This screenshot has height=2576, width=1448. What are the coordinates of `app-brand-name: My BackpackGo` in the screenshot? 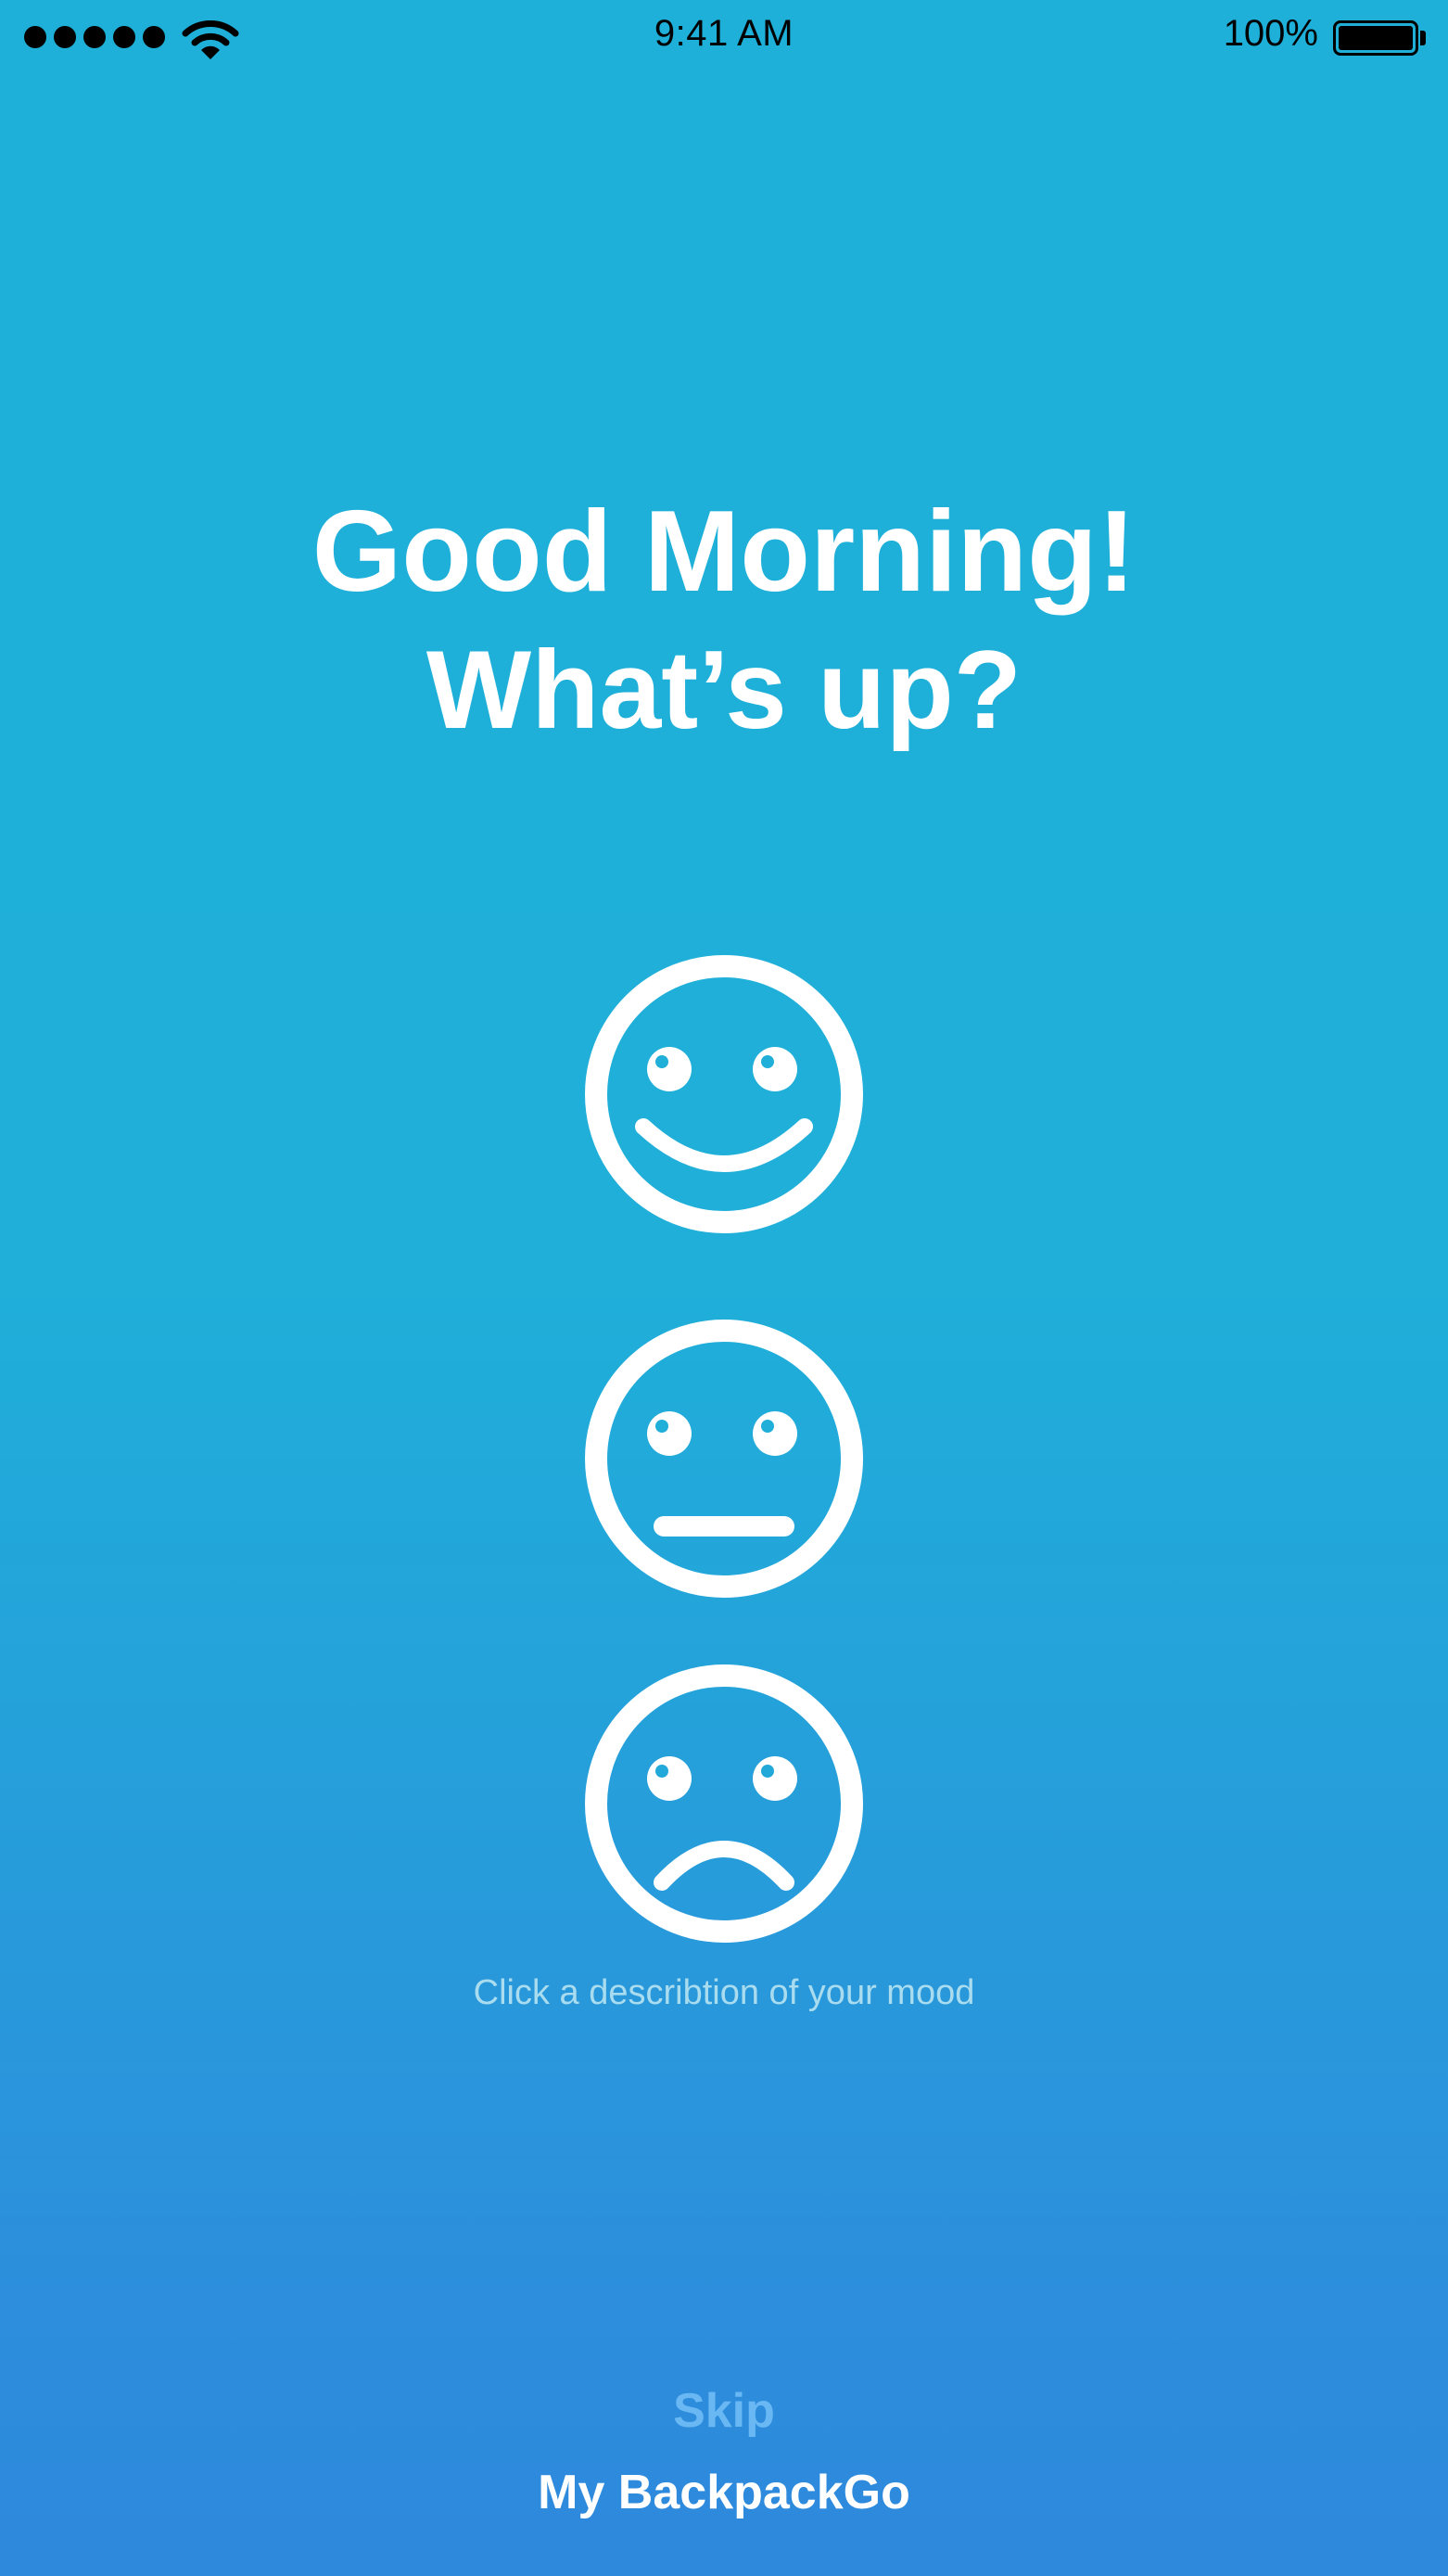 It's located at (724, 2492).